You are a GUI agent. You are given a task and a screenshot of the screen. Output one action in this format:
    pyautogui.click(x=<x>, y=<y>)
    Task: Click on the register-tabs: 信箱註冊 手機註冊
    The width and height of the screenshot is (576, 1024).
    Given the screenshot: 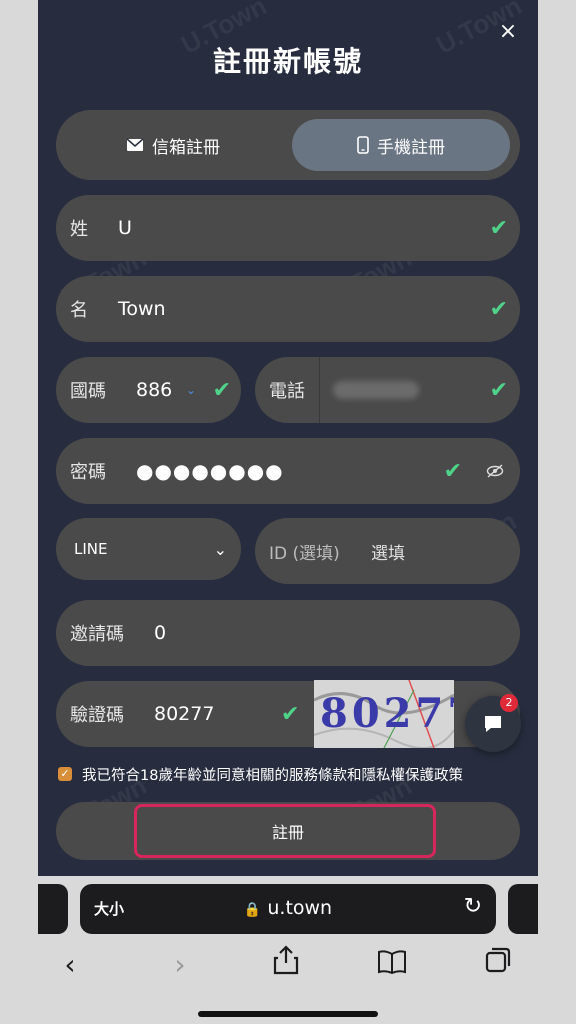 What is the action you would take?
    pyautogui.click(x=288, y=145)
    